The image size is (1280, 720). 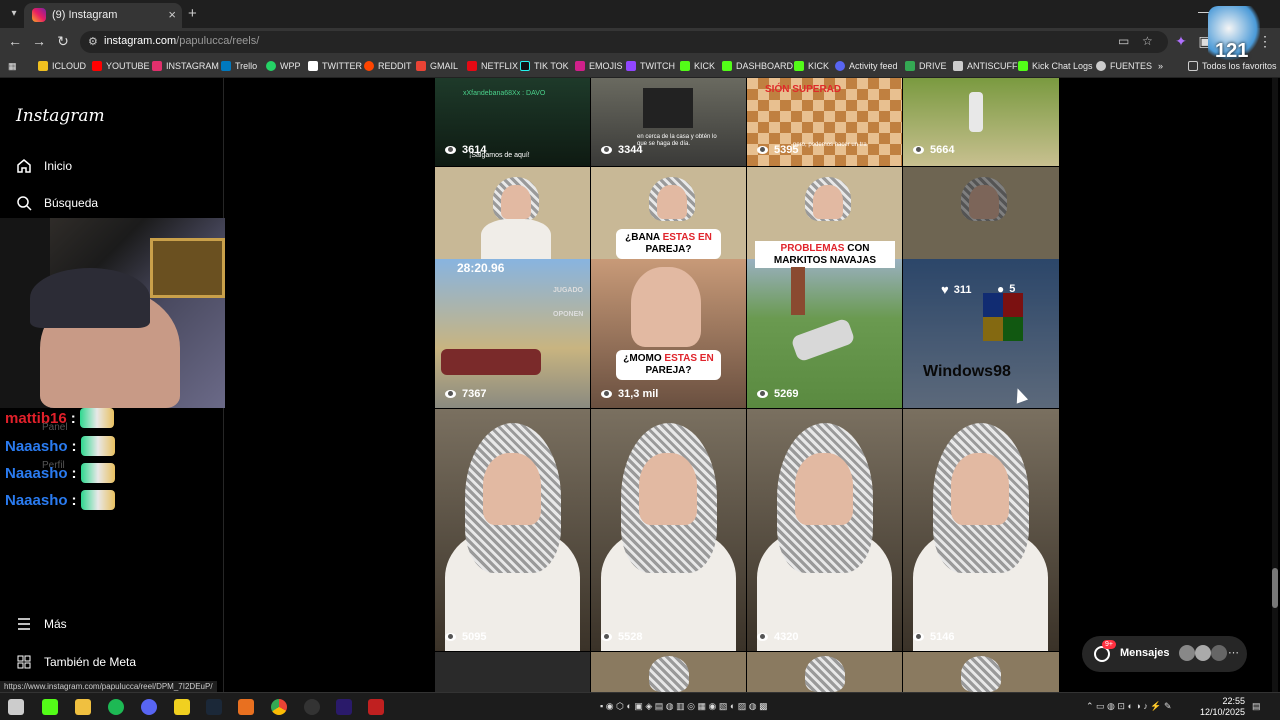 I want to click on vehicle, so click(x=668, y=108).